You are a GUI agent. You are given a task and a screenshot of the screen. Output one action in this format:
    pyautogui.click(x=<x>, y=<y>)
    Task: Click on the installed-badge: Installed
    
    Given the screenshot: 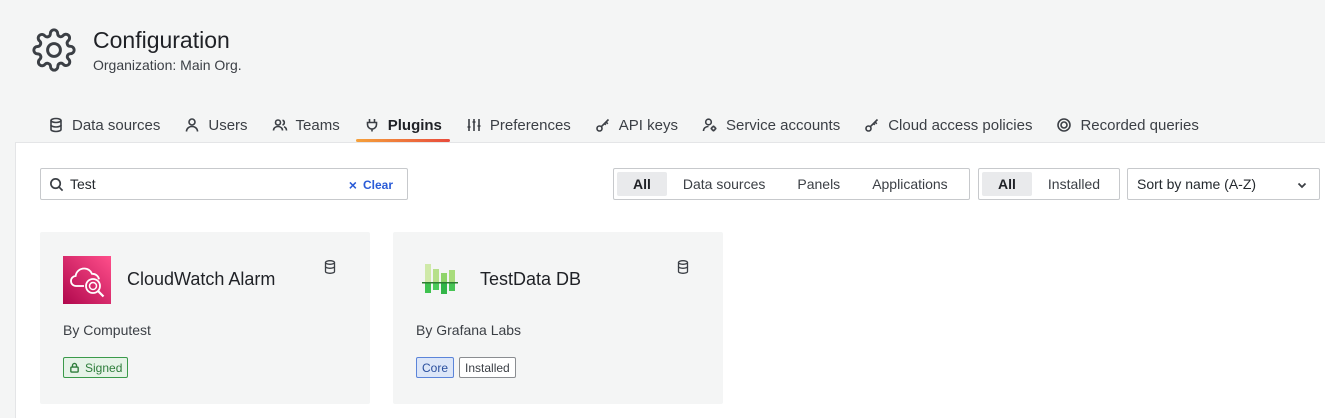 What is the action you would take?
    pyautogui.click(x=487, y=367)
    